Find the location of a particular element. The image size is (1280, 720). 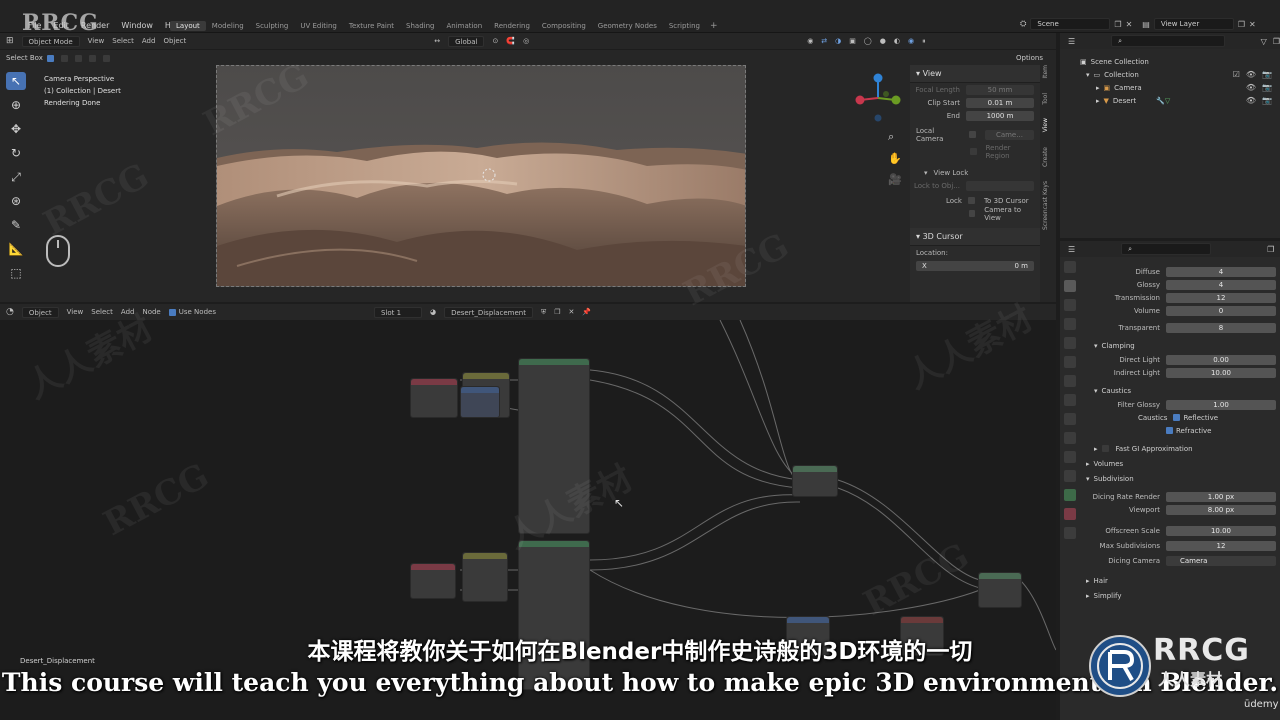

xray-icon: ▣ is located at coordinates (852, 41).